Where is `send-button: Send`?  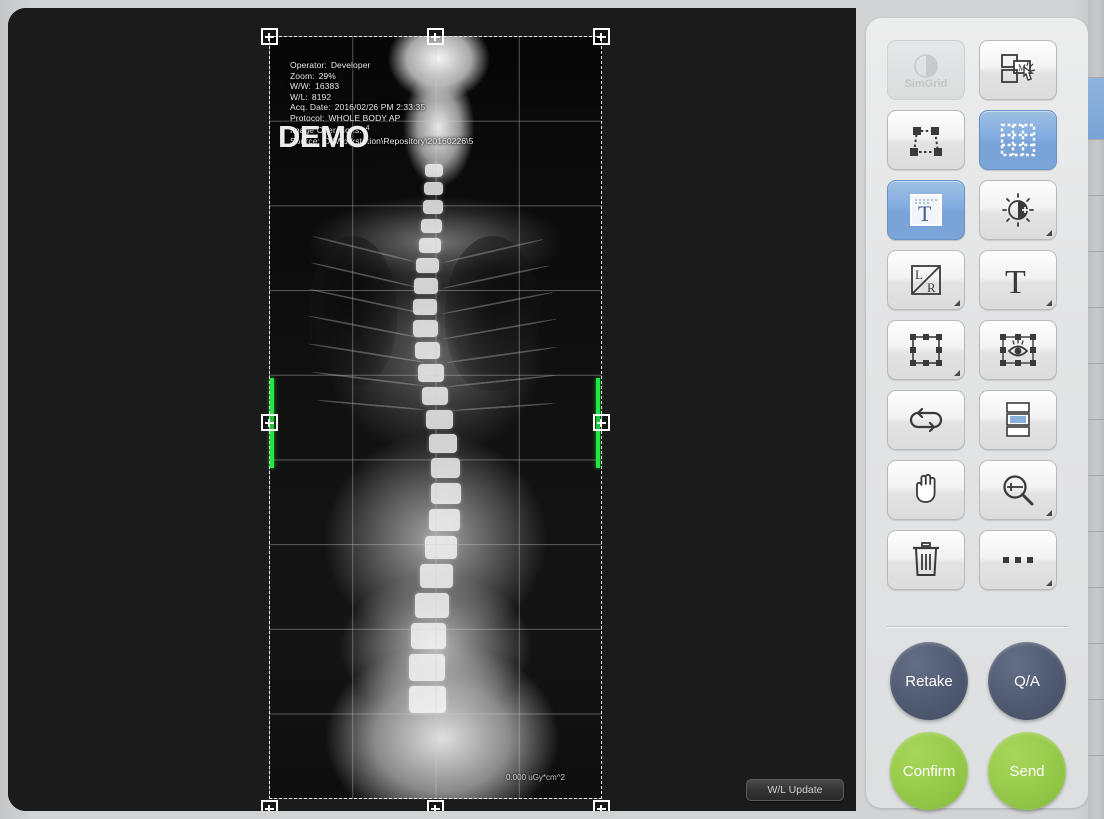 send-button: Send is located at coordinates (1027, 771).